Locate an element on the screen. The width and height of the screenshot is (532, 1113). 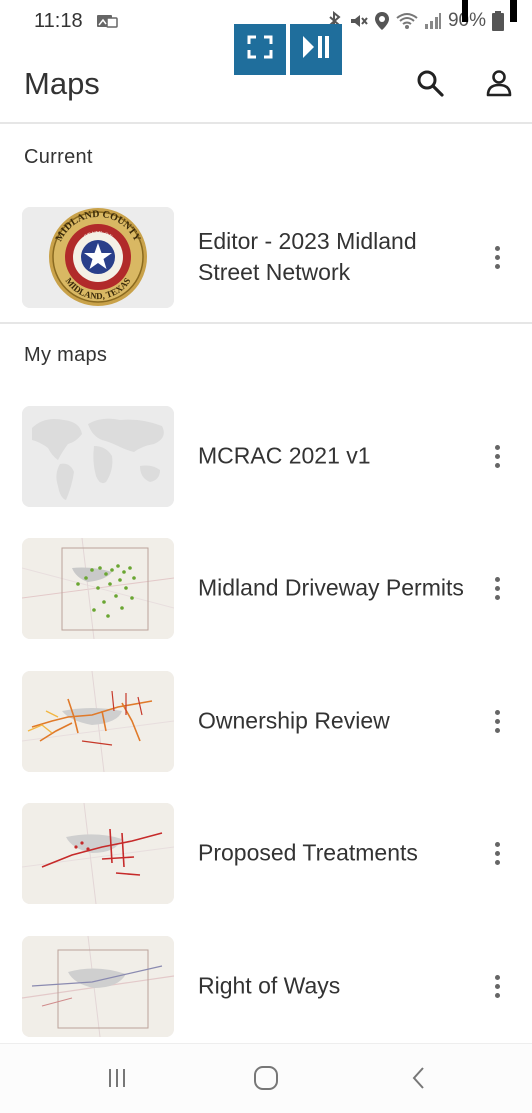
status-time: 11:18 is located at coordinates (58, 21).